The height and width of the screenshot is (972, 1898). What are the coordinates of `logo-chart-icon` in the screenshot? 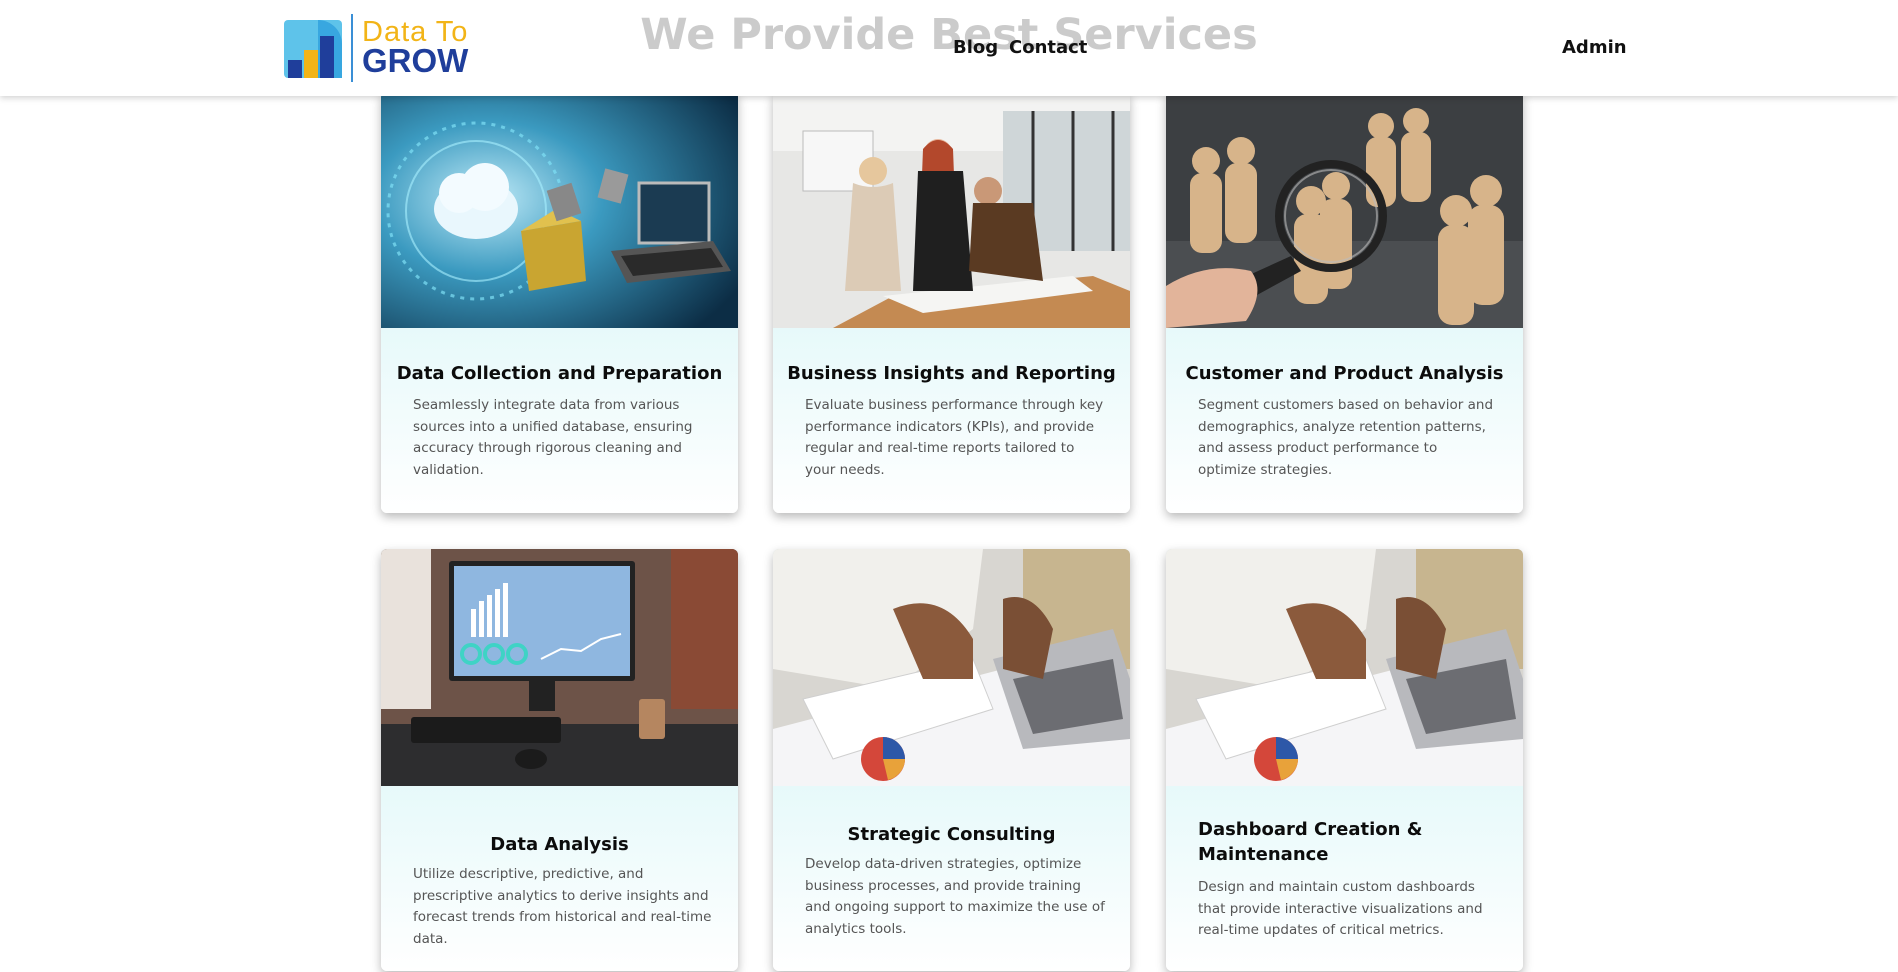 It's located at (313, 49).